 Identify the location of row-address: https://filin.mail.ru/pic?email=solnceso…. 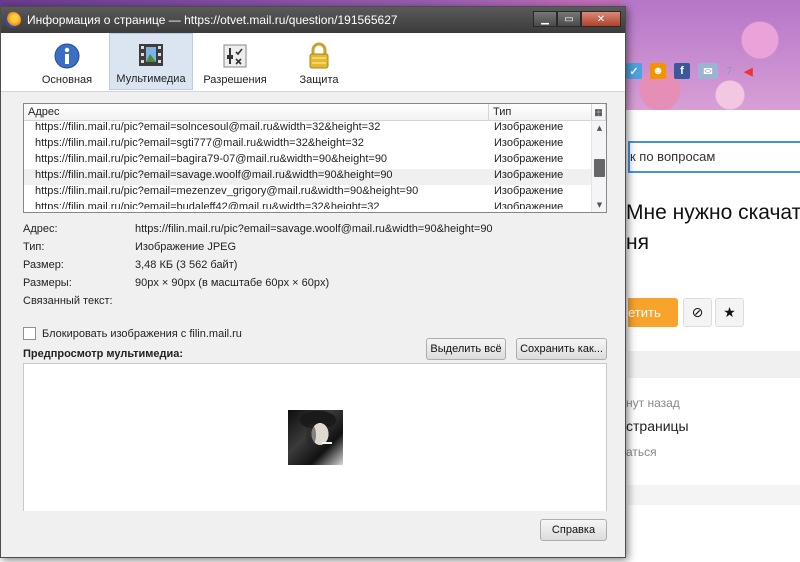
(208, 127).